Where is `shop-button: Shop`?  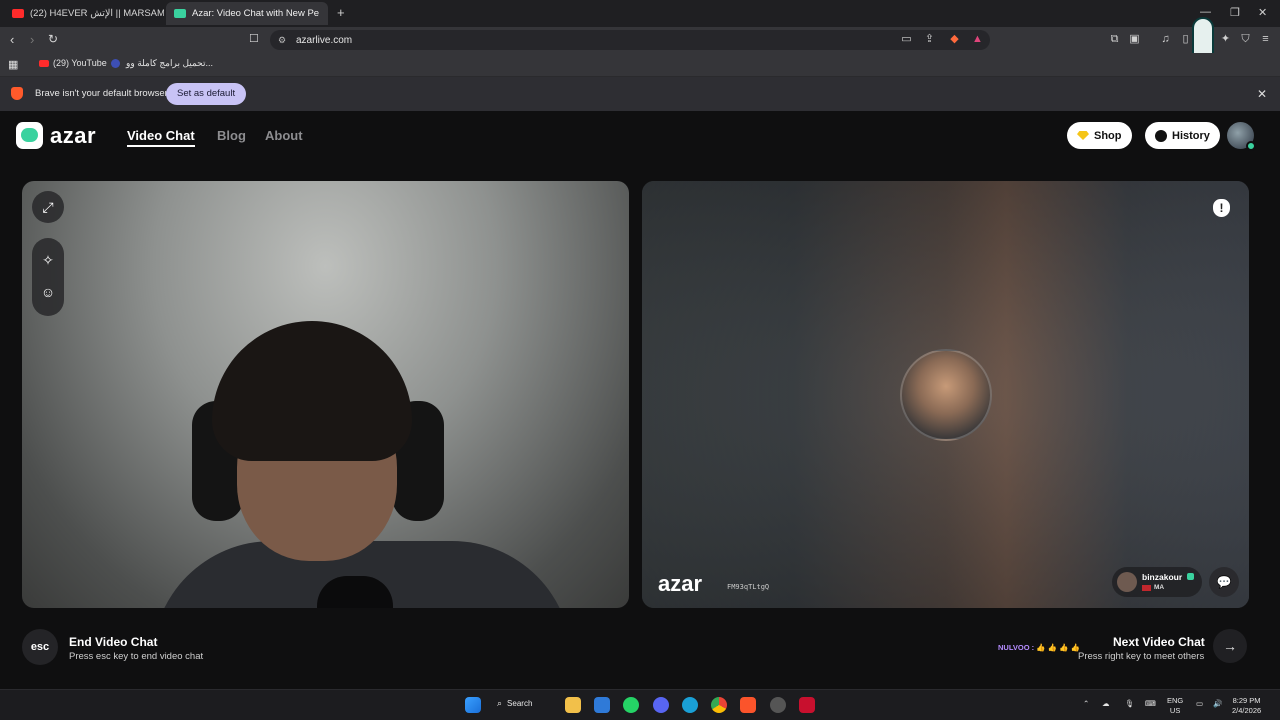 shop-button: Shop is located at coordinates (1099, 135).